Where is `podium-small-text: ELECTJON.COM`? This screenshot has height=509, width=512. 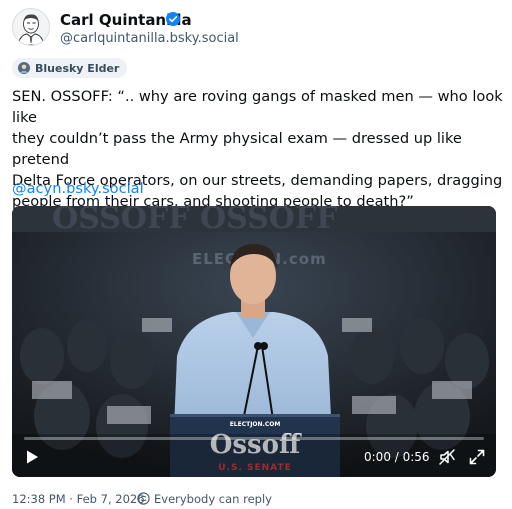 podium-small-text: ELECTJON.COM is located at coordinates (255, 424).